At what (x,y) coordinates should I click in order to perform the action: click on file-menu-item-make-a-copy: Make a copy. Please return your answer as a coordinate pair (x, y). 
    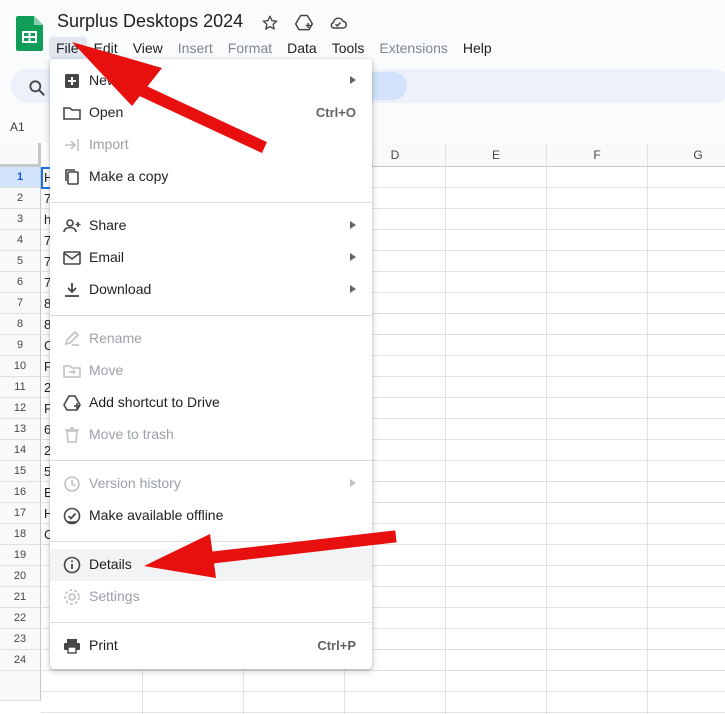
    Looking at the image, I should click on (211, 177).